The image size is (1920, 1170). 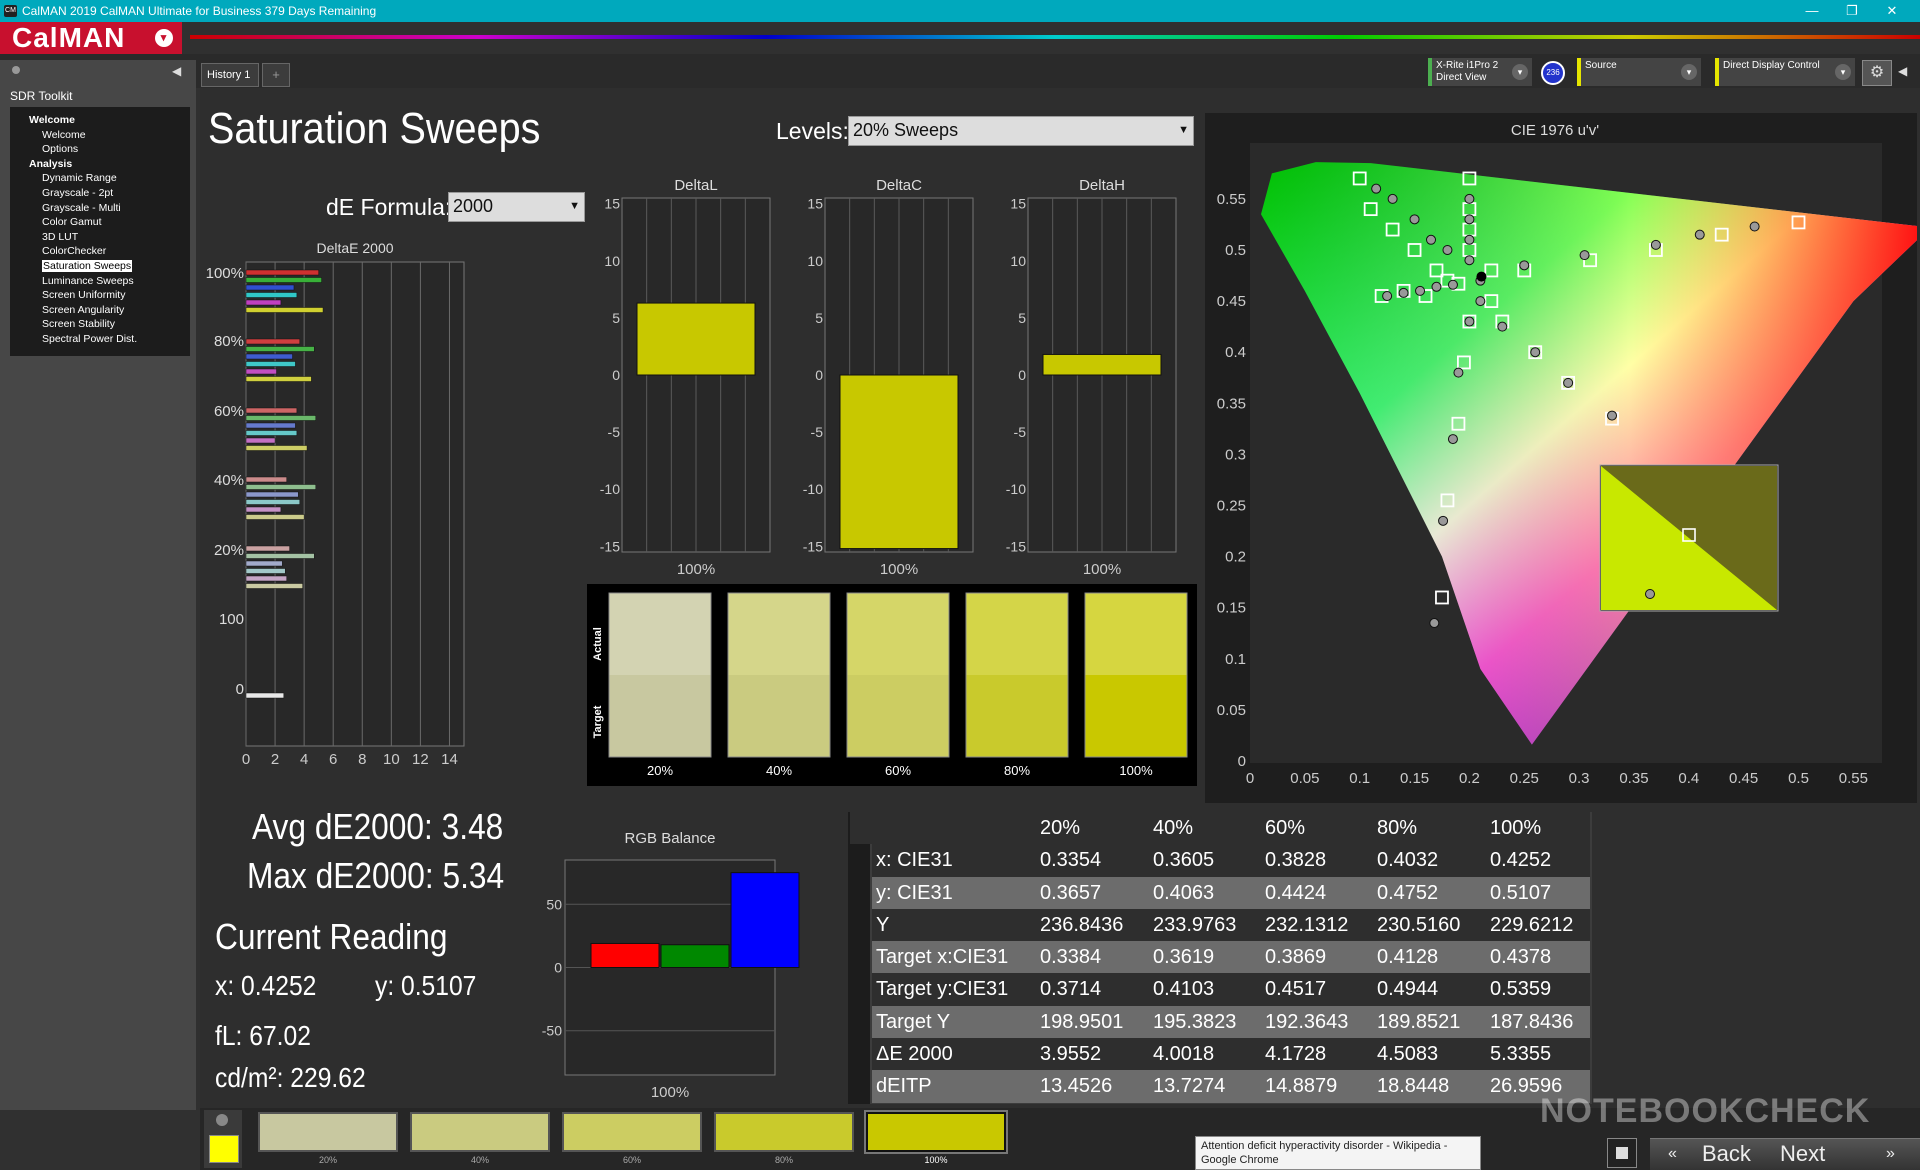 I want to click on x-tick-label: 8, so click(x=362, y=759).